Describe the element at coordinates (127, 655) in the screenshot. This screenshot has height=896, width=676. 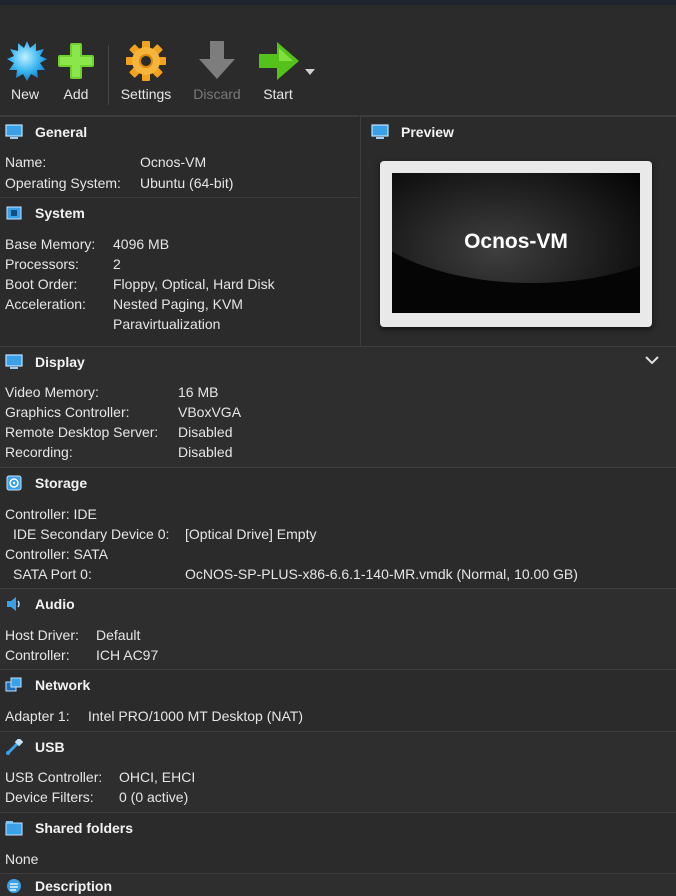
I see `audio-value: ICH AC97` at that location.